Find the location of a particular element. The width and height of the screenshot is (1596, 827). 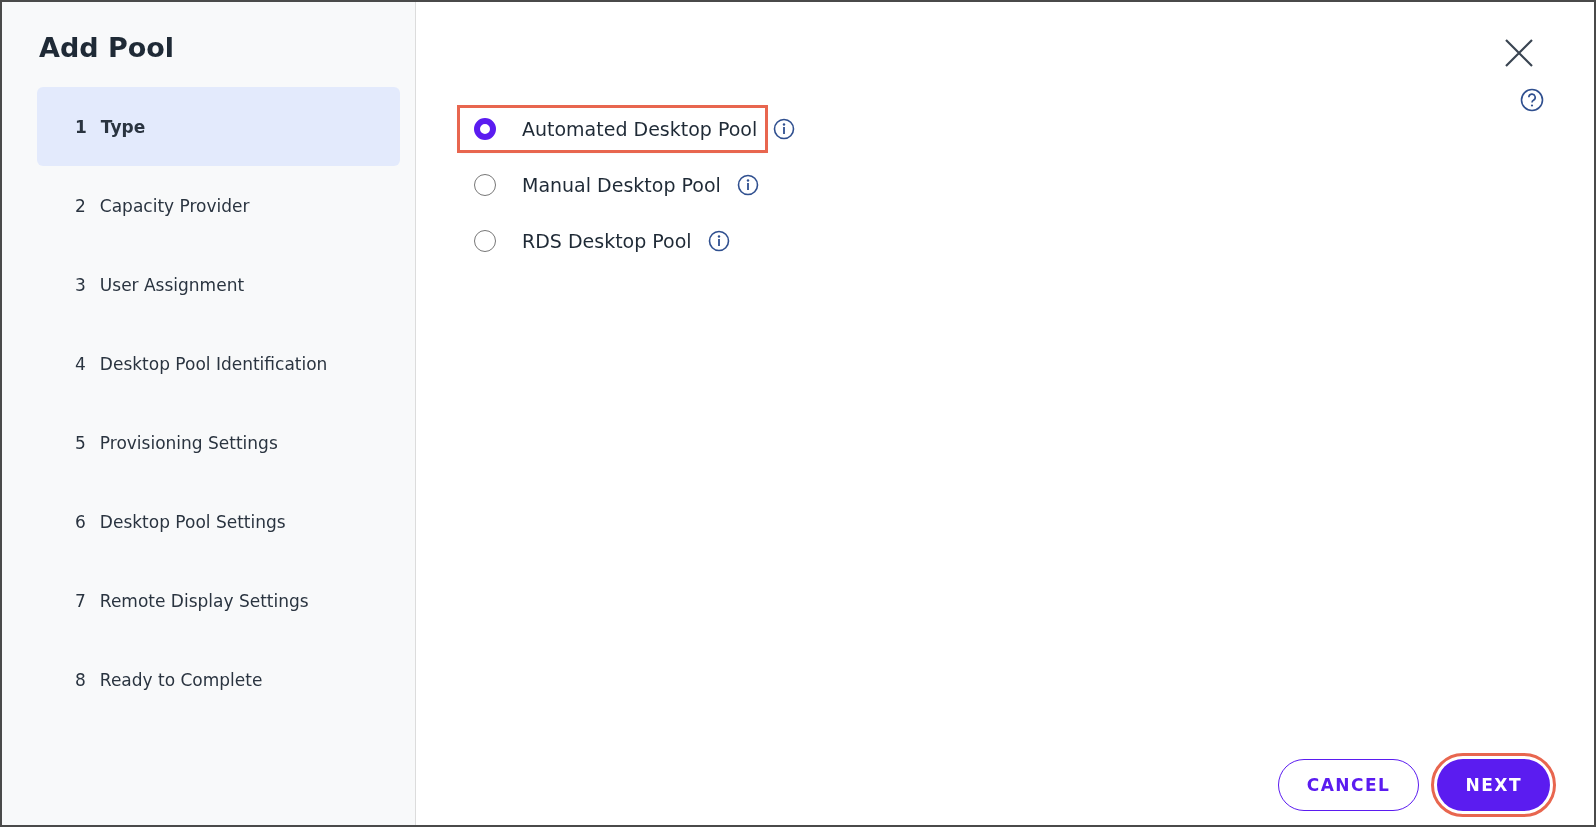

step-label: Type is located at coordinates (123, 126).